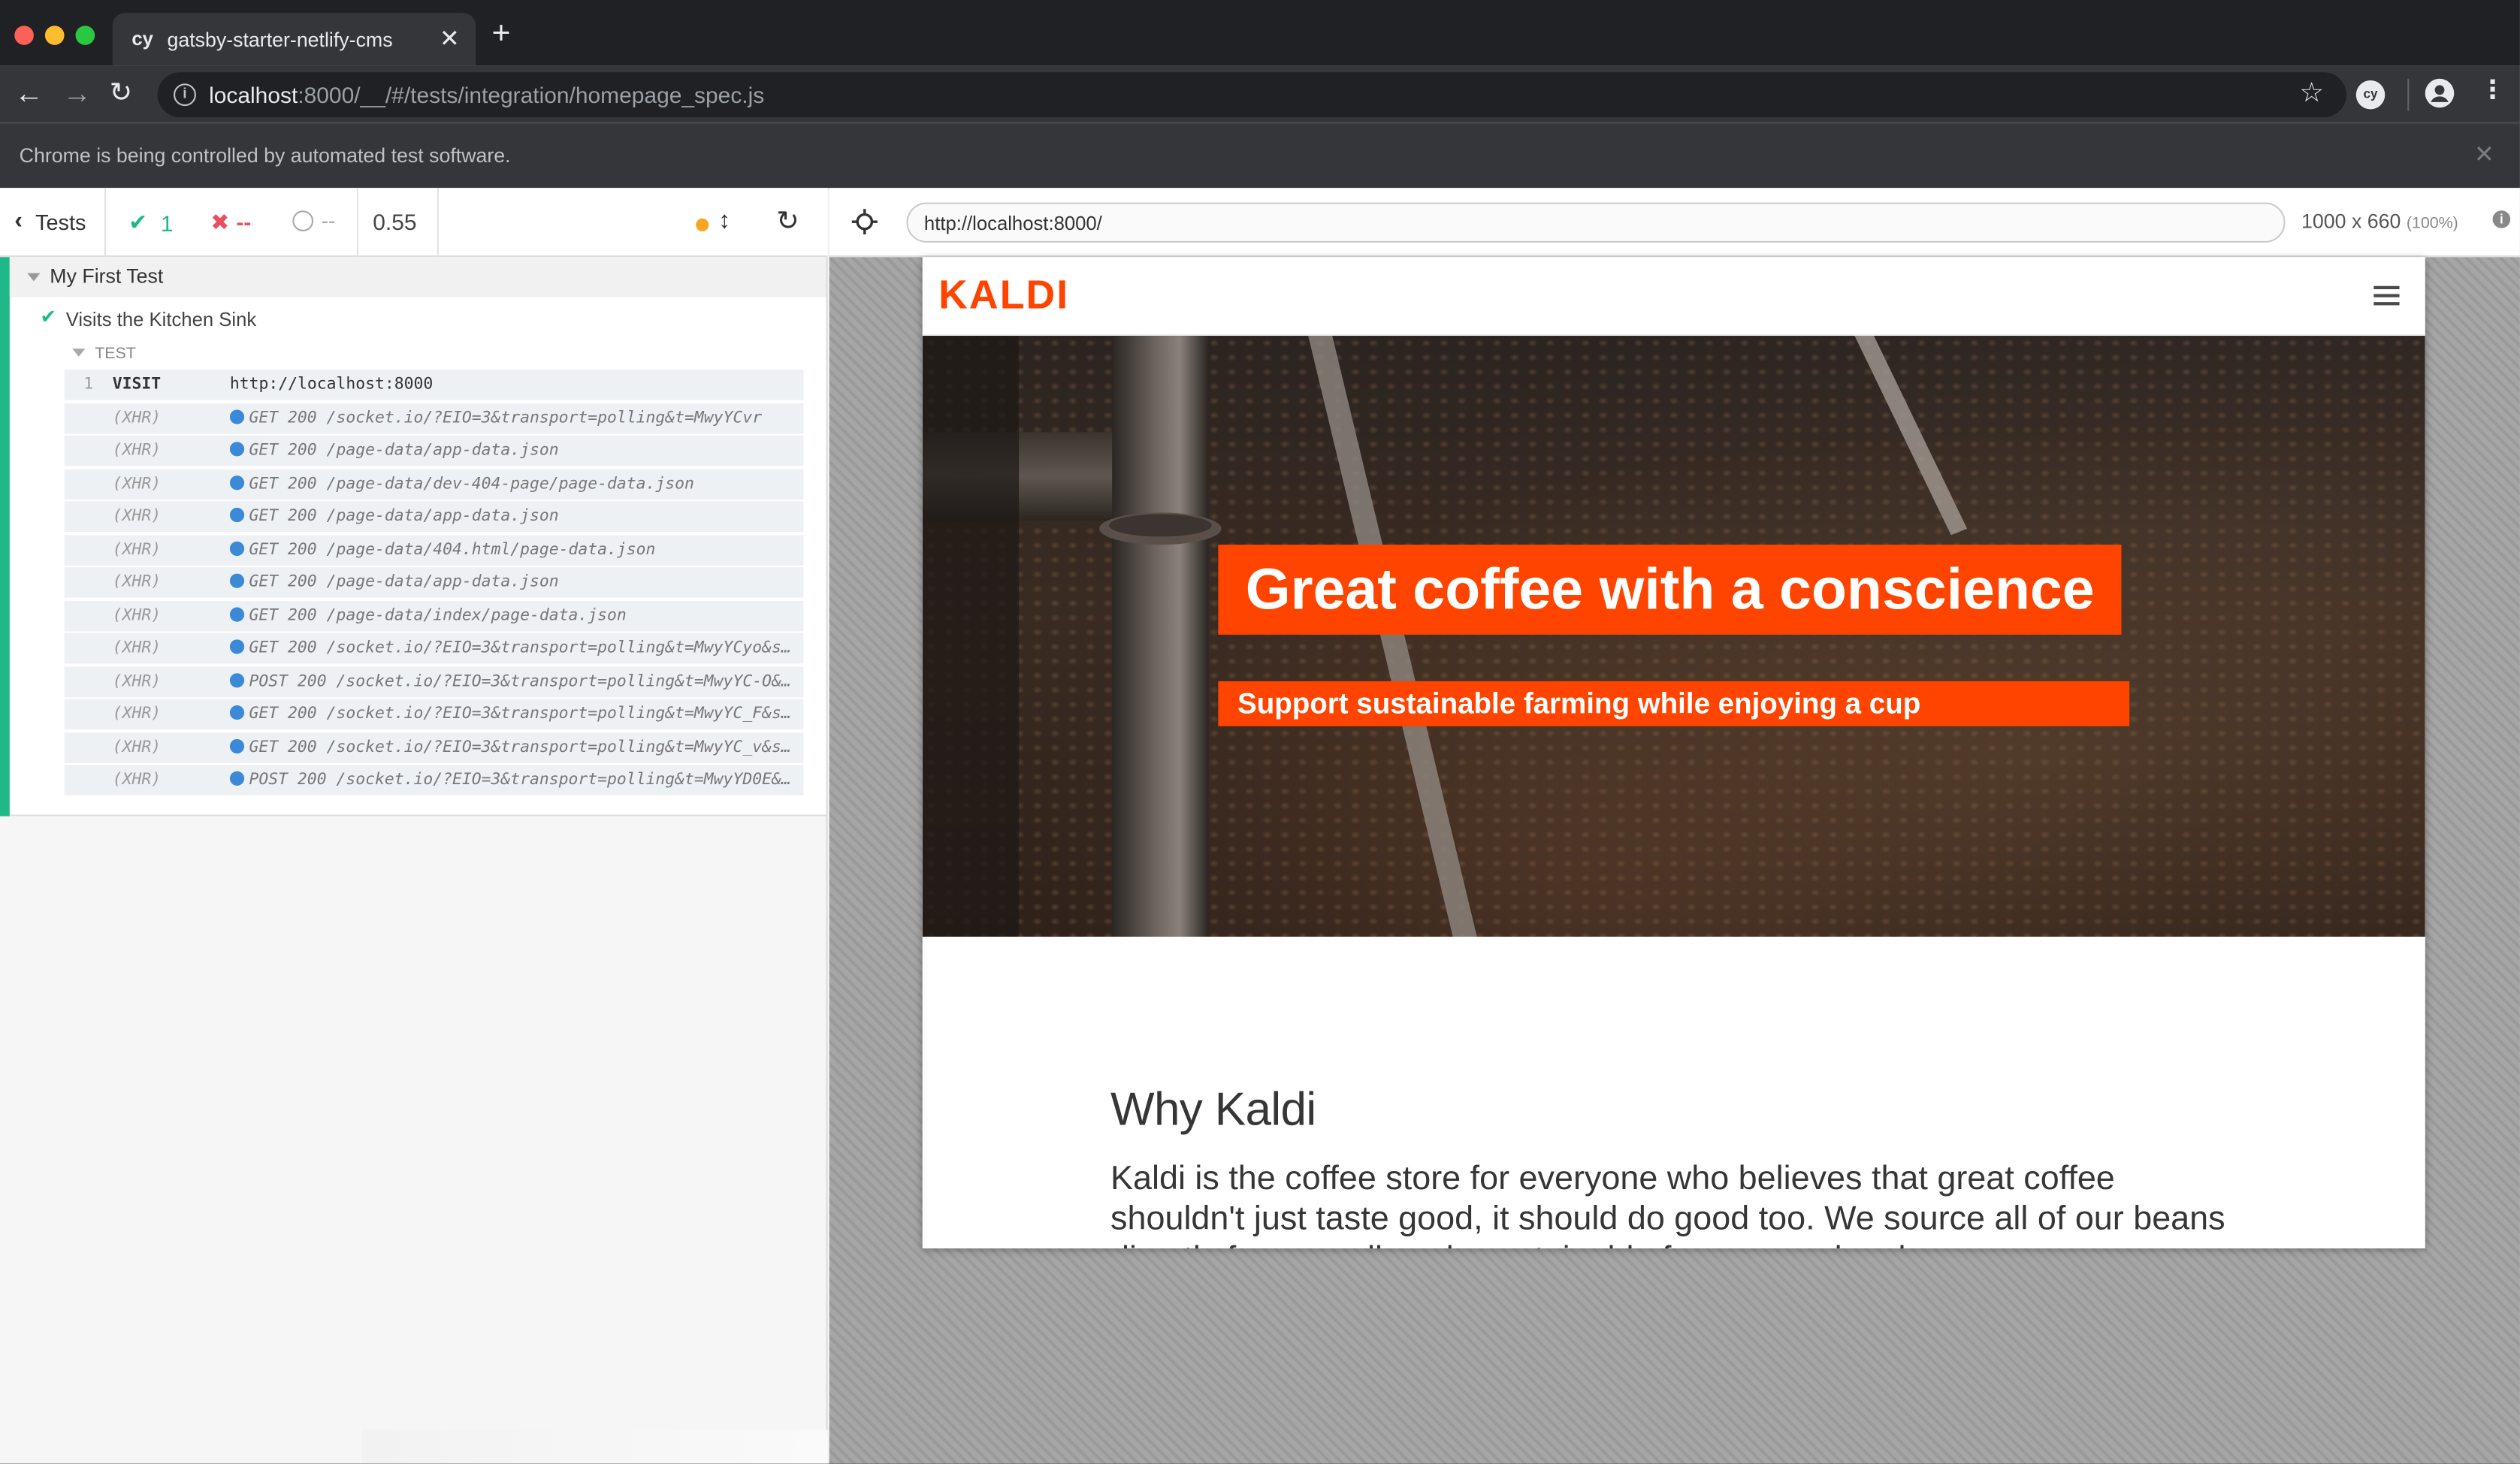 This screenshot has height=1464, width=2520. Describe the element at coordinates (142, 38) in the screenshot. I see `cypress-favicon-icon: cy` at that location.